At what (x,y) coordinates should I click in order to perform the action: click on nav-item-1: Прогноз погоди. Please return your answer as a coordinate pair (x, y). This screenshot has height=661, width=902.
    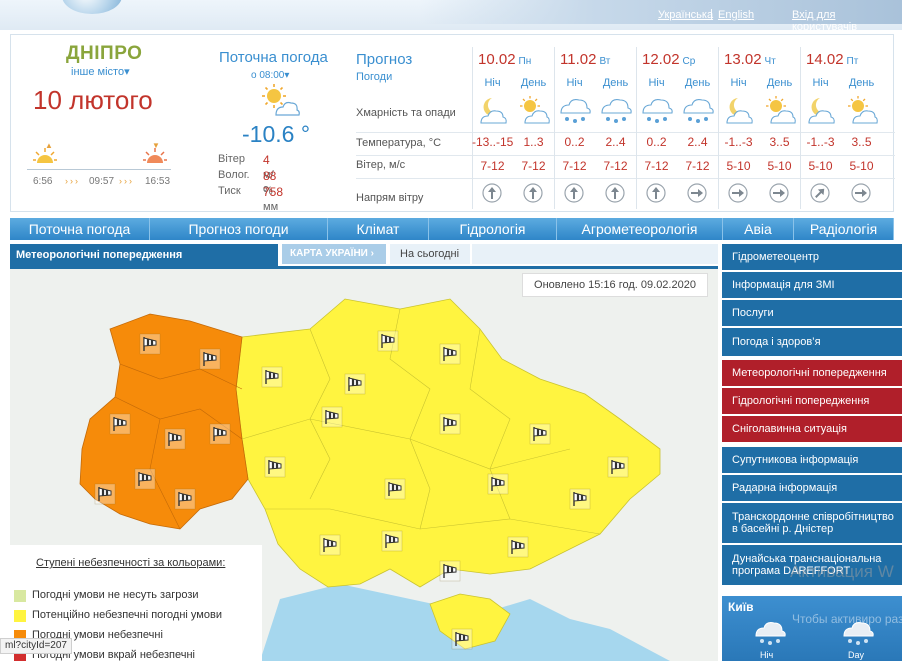
    Looking at the image, I should click on (239, 229).